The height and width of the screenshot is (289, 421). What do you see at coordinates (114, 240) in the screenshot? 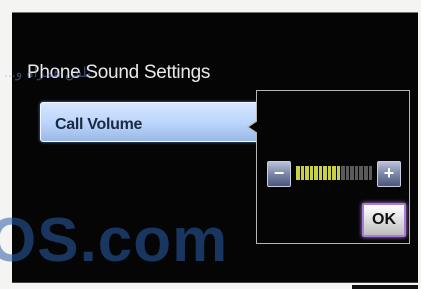
I see `watermark-url-text: OS.com` at bounding box center [114, 240].